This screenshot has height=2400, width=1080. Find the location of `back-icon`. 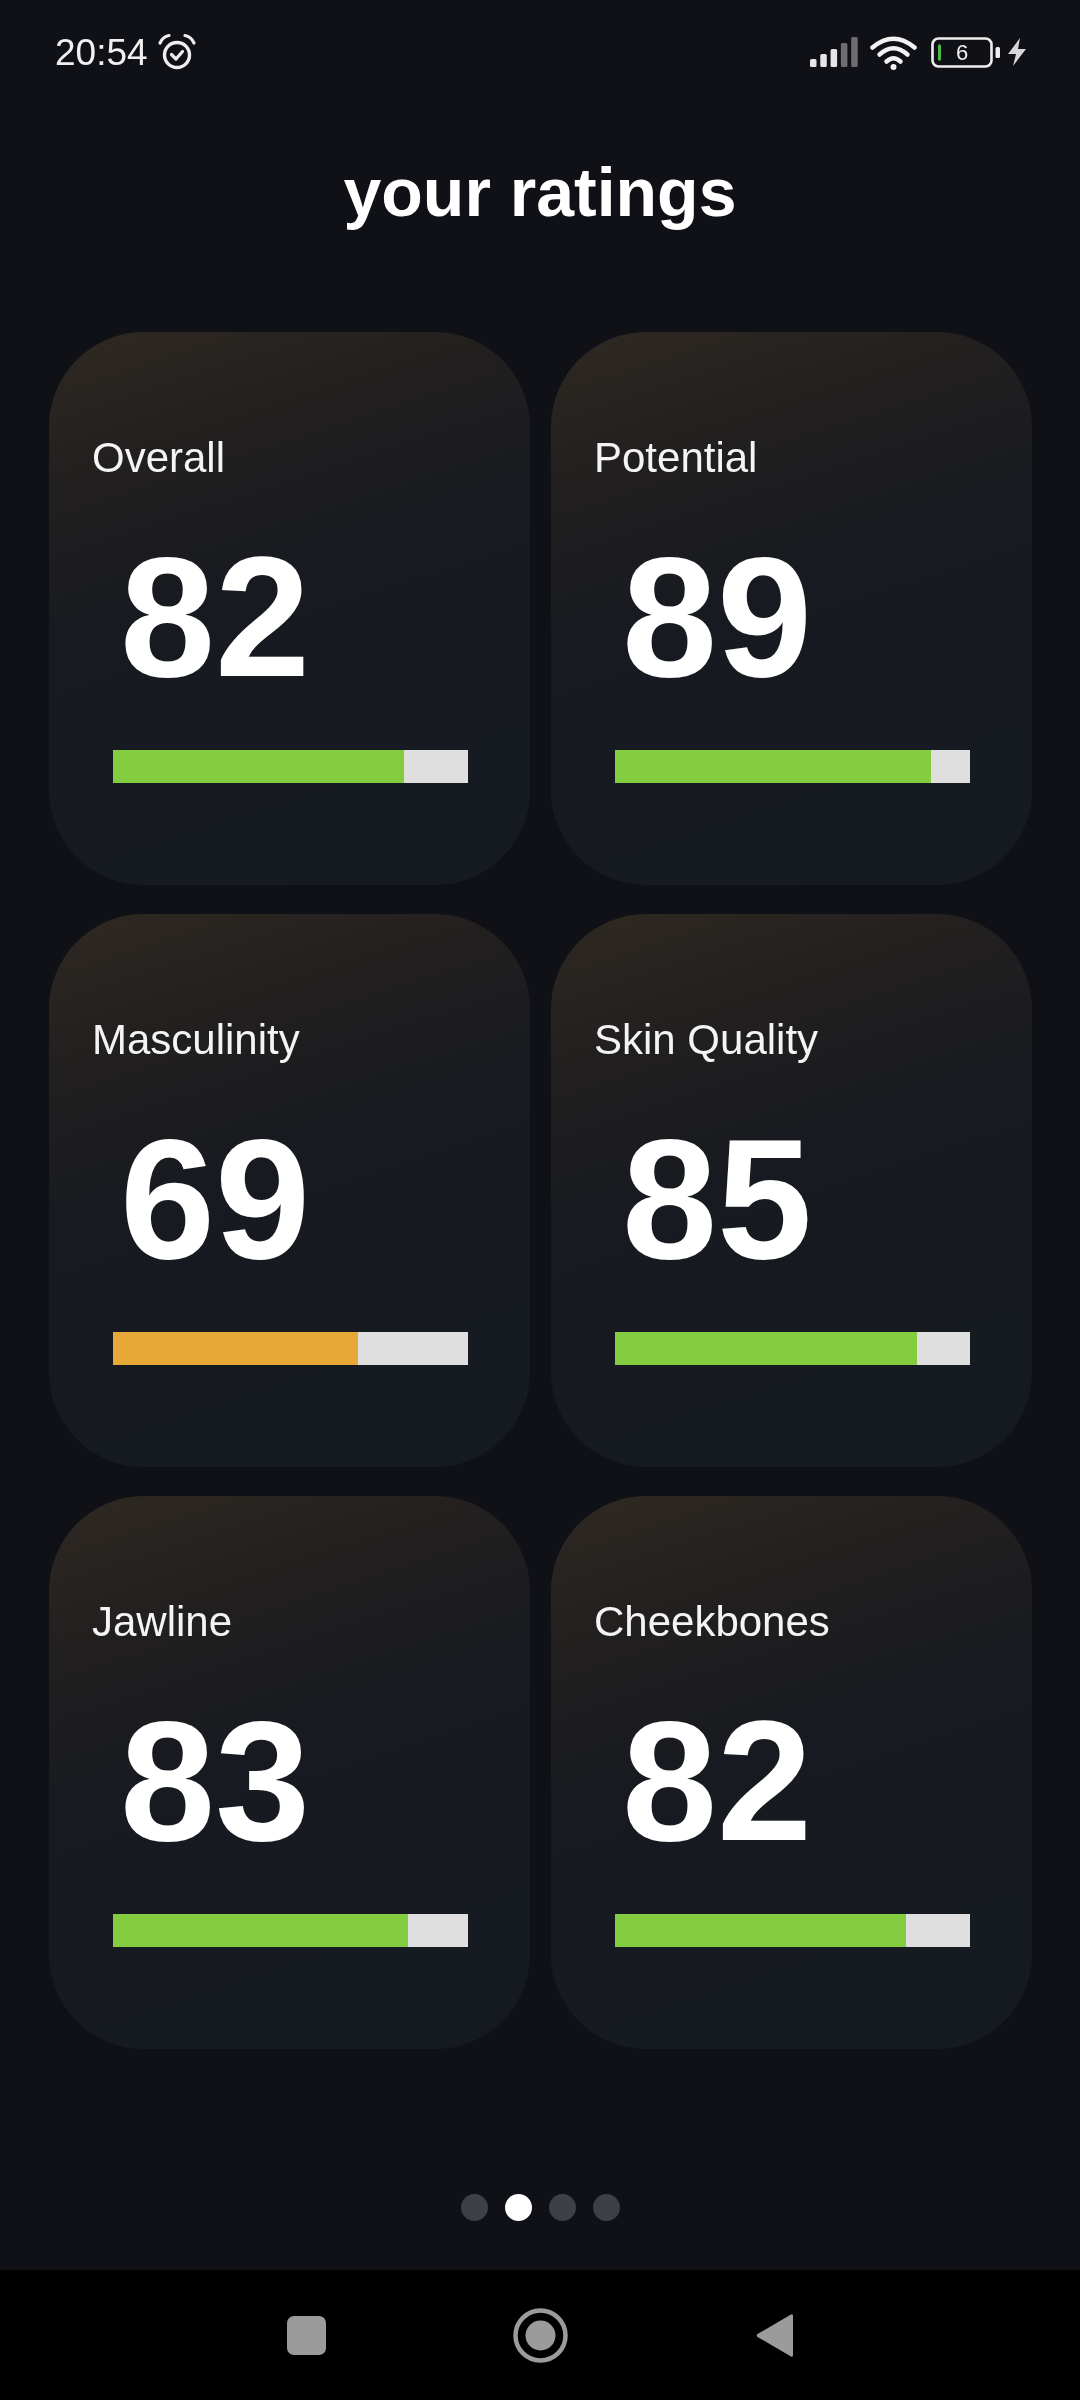

back-icon is located at coordinates (774, 2335).